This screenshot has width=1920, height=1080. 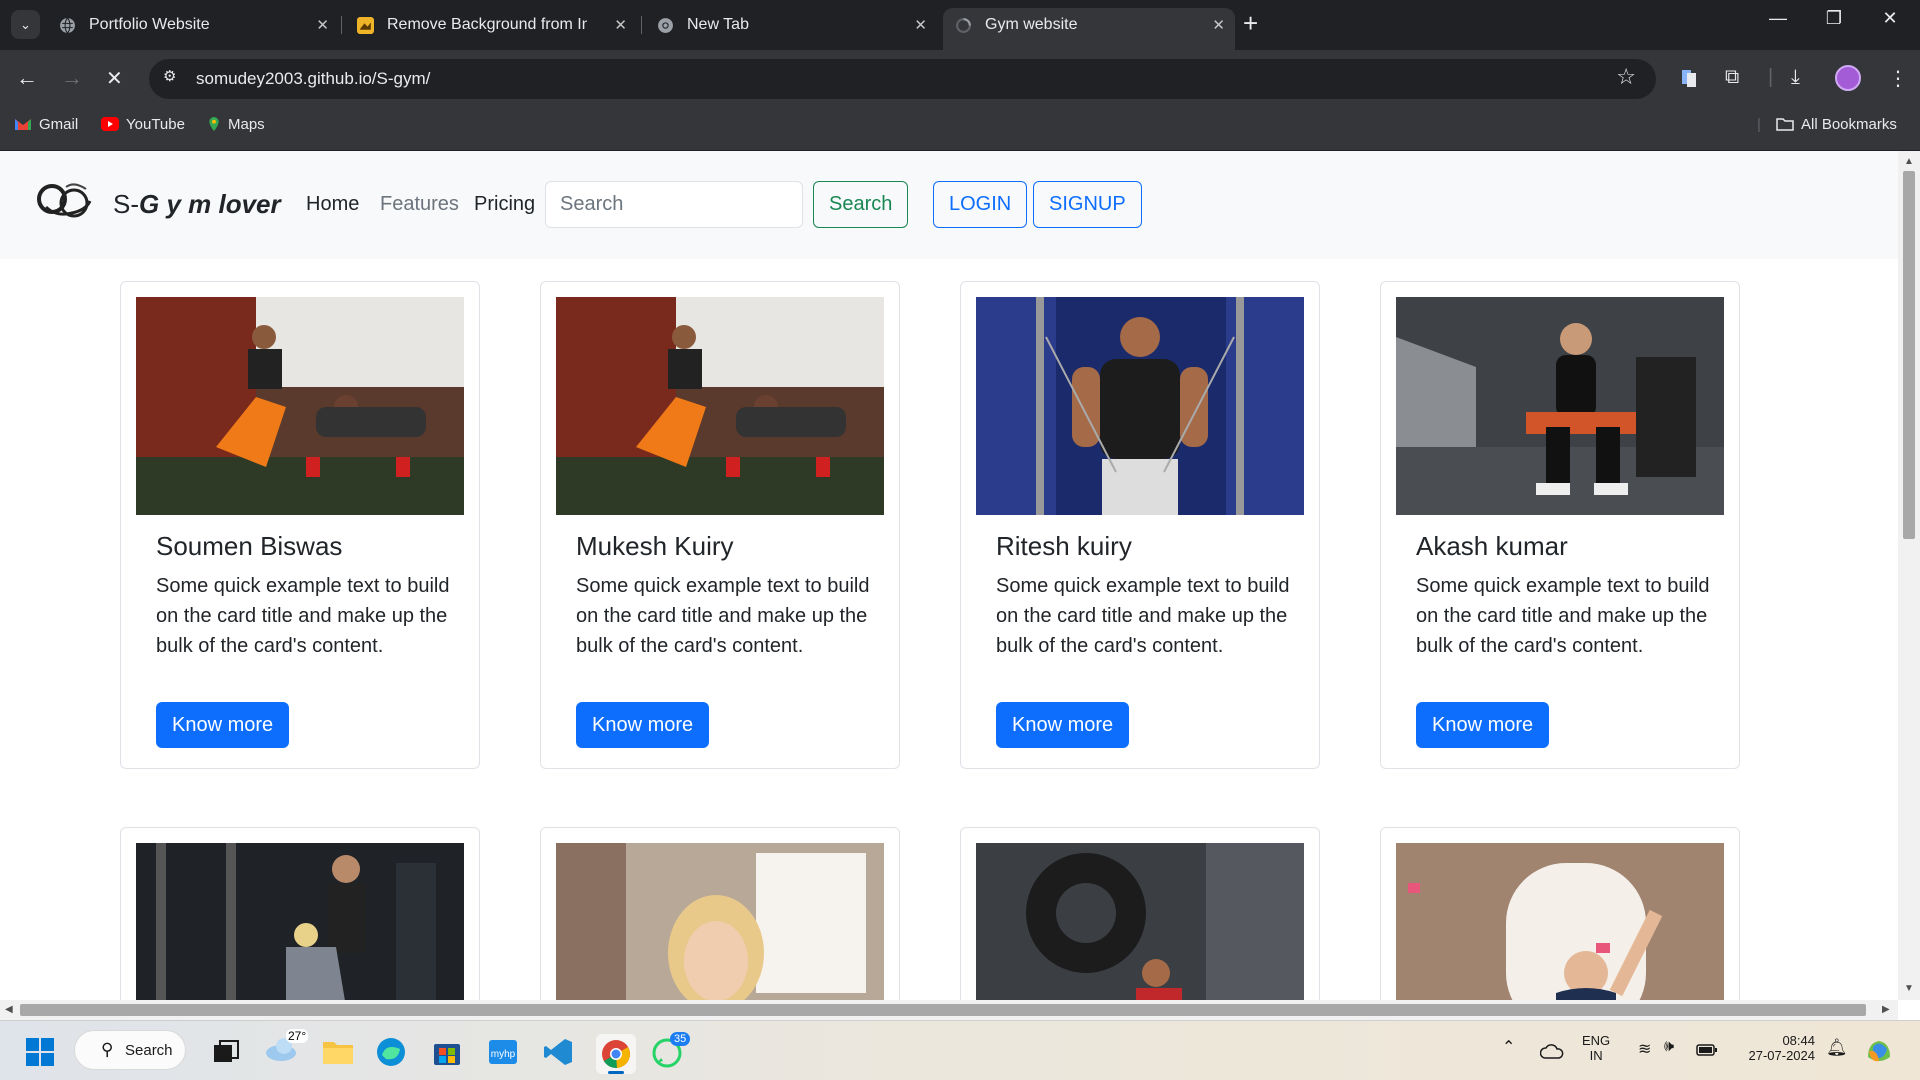 I want to click on all-bookmarks-button: All Bookmarks, so click(x=1836, y=124).